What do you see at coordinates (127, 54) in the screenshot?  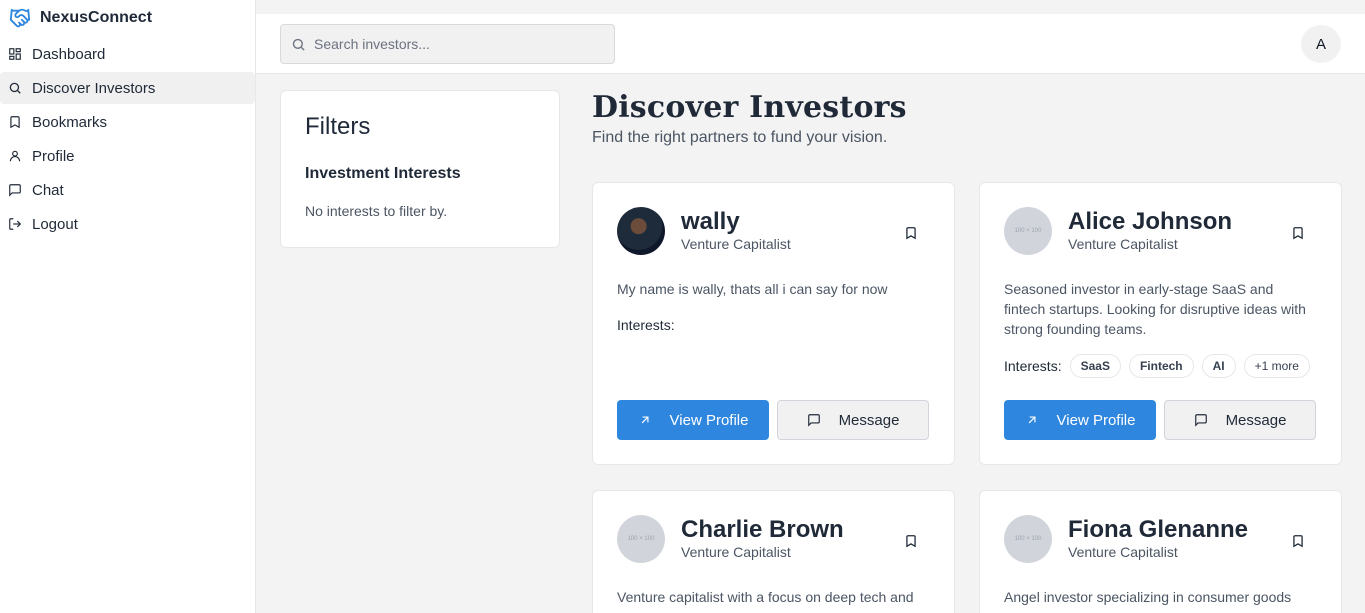 I see `sidebar-item-dashboard: Dashboard` at bounding box center [127, 54].